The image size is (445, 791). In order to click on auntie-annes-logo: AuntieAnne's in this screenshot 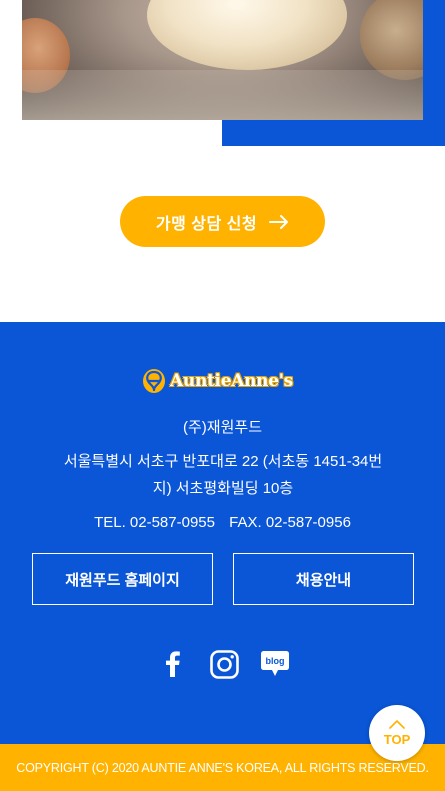, I will do `click(223, 381)`.